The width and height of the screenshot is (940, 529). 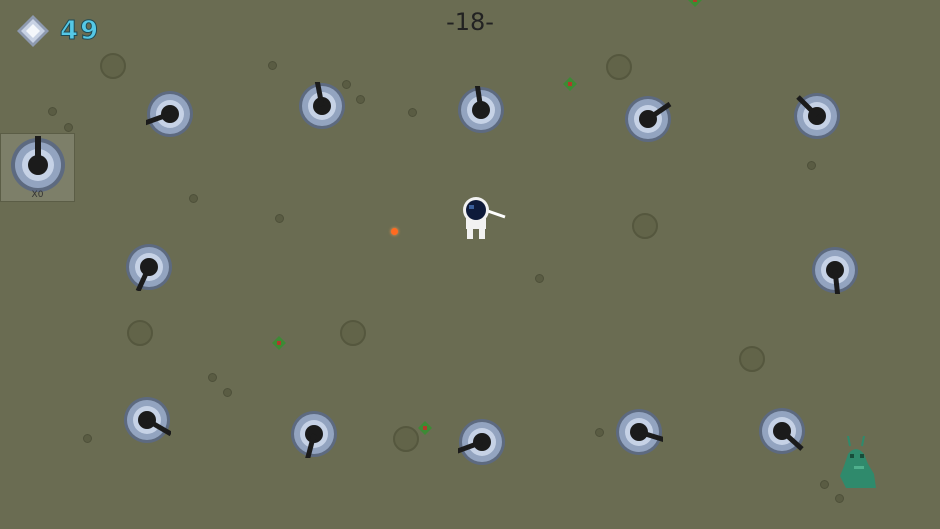 I want to click on wave-number: -18-, so click(x=470, y=22).